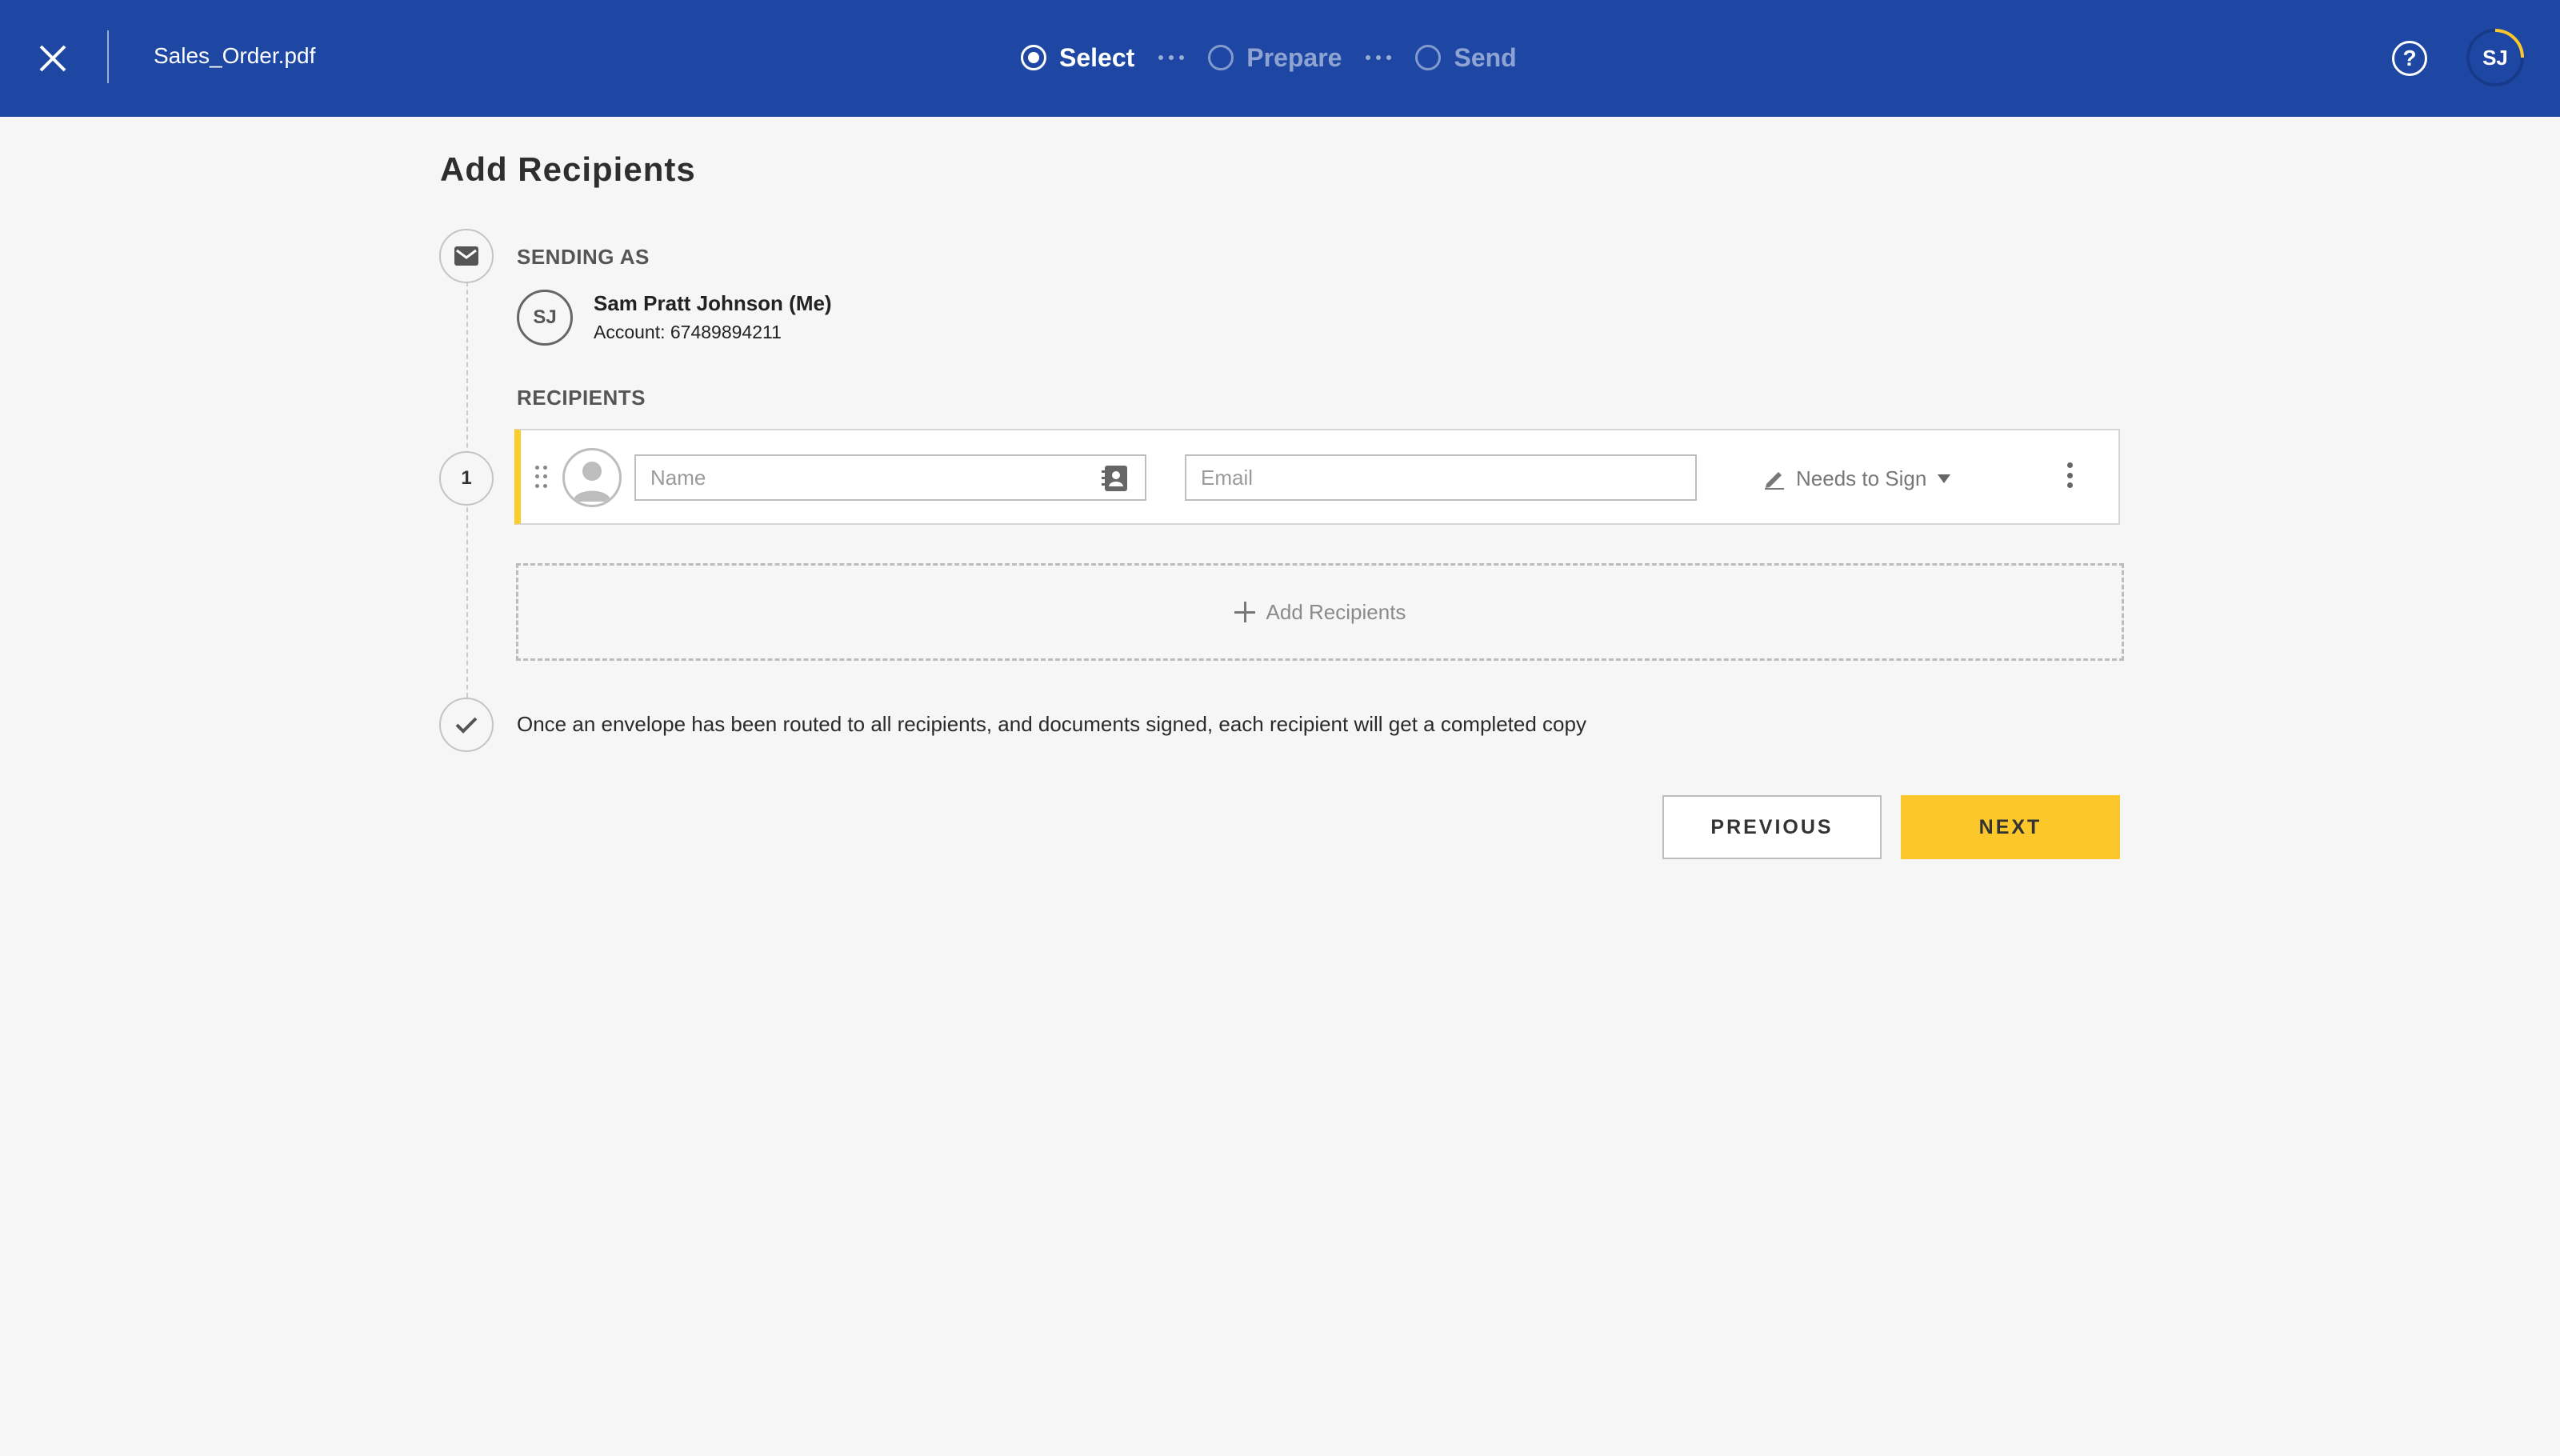 Image resolution: width=2560 pixels, height=1456 pixels. I want to click on checkmark-icon, so click(466, 725).